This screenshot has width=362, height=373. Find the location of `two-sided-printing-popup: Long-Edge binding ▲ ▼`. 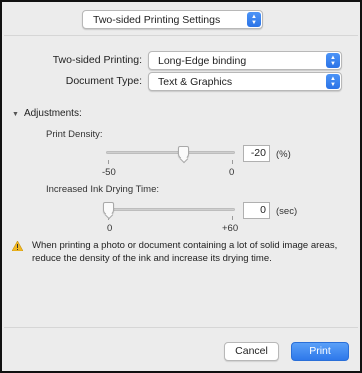

two-sided-printing-popup: Long-Edge binding ▲ ▼ is located at coordinates (245, 60).